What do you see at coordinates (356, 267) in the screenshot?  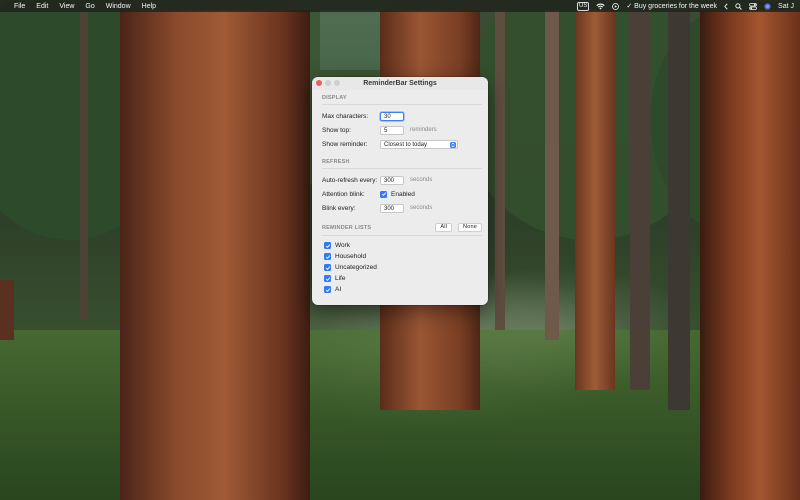 I see `list-label-uncategorized: Uncategorized` at bounding box center [356, 267].